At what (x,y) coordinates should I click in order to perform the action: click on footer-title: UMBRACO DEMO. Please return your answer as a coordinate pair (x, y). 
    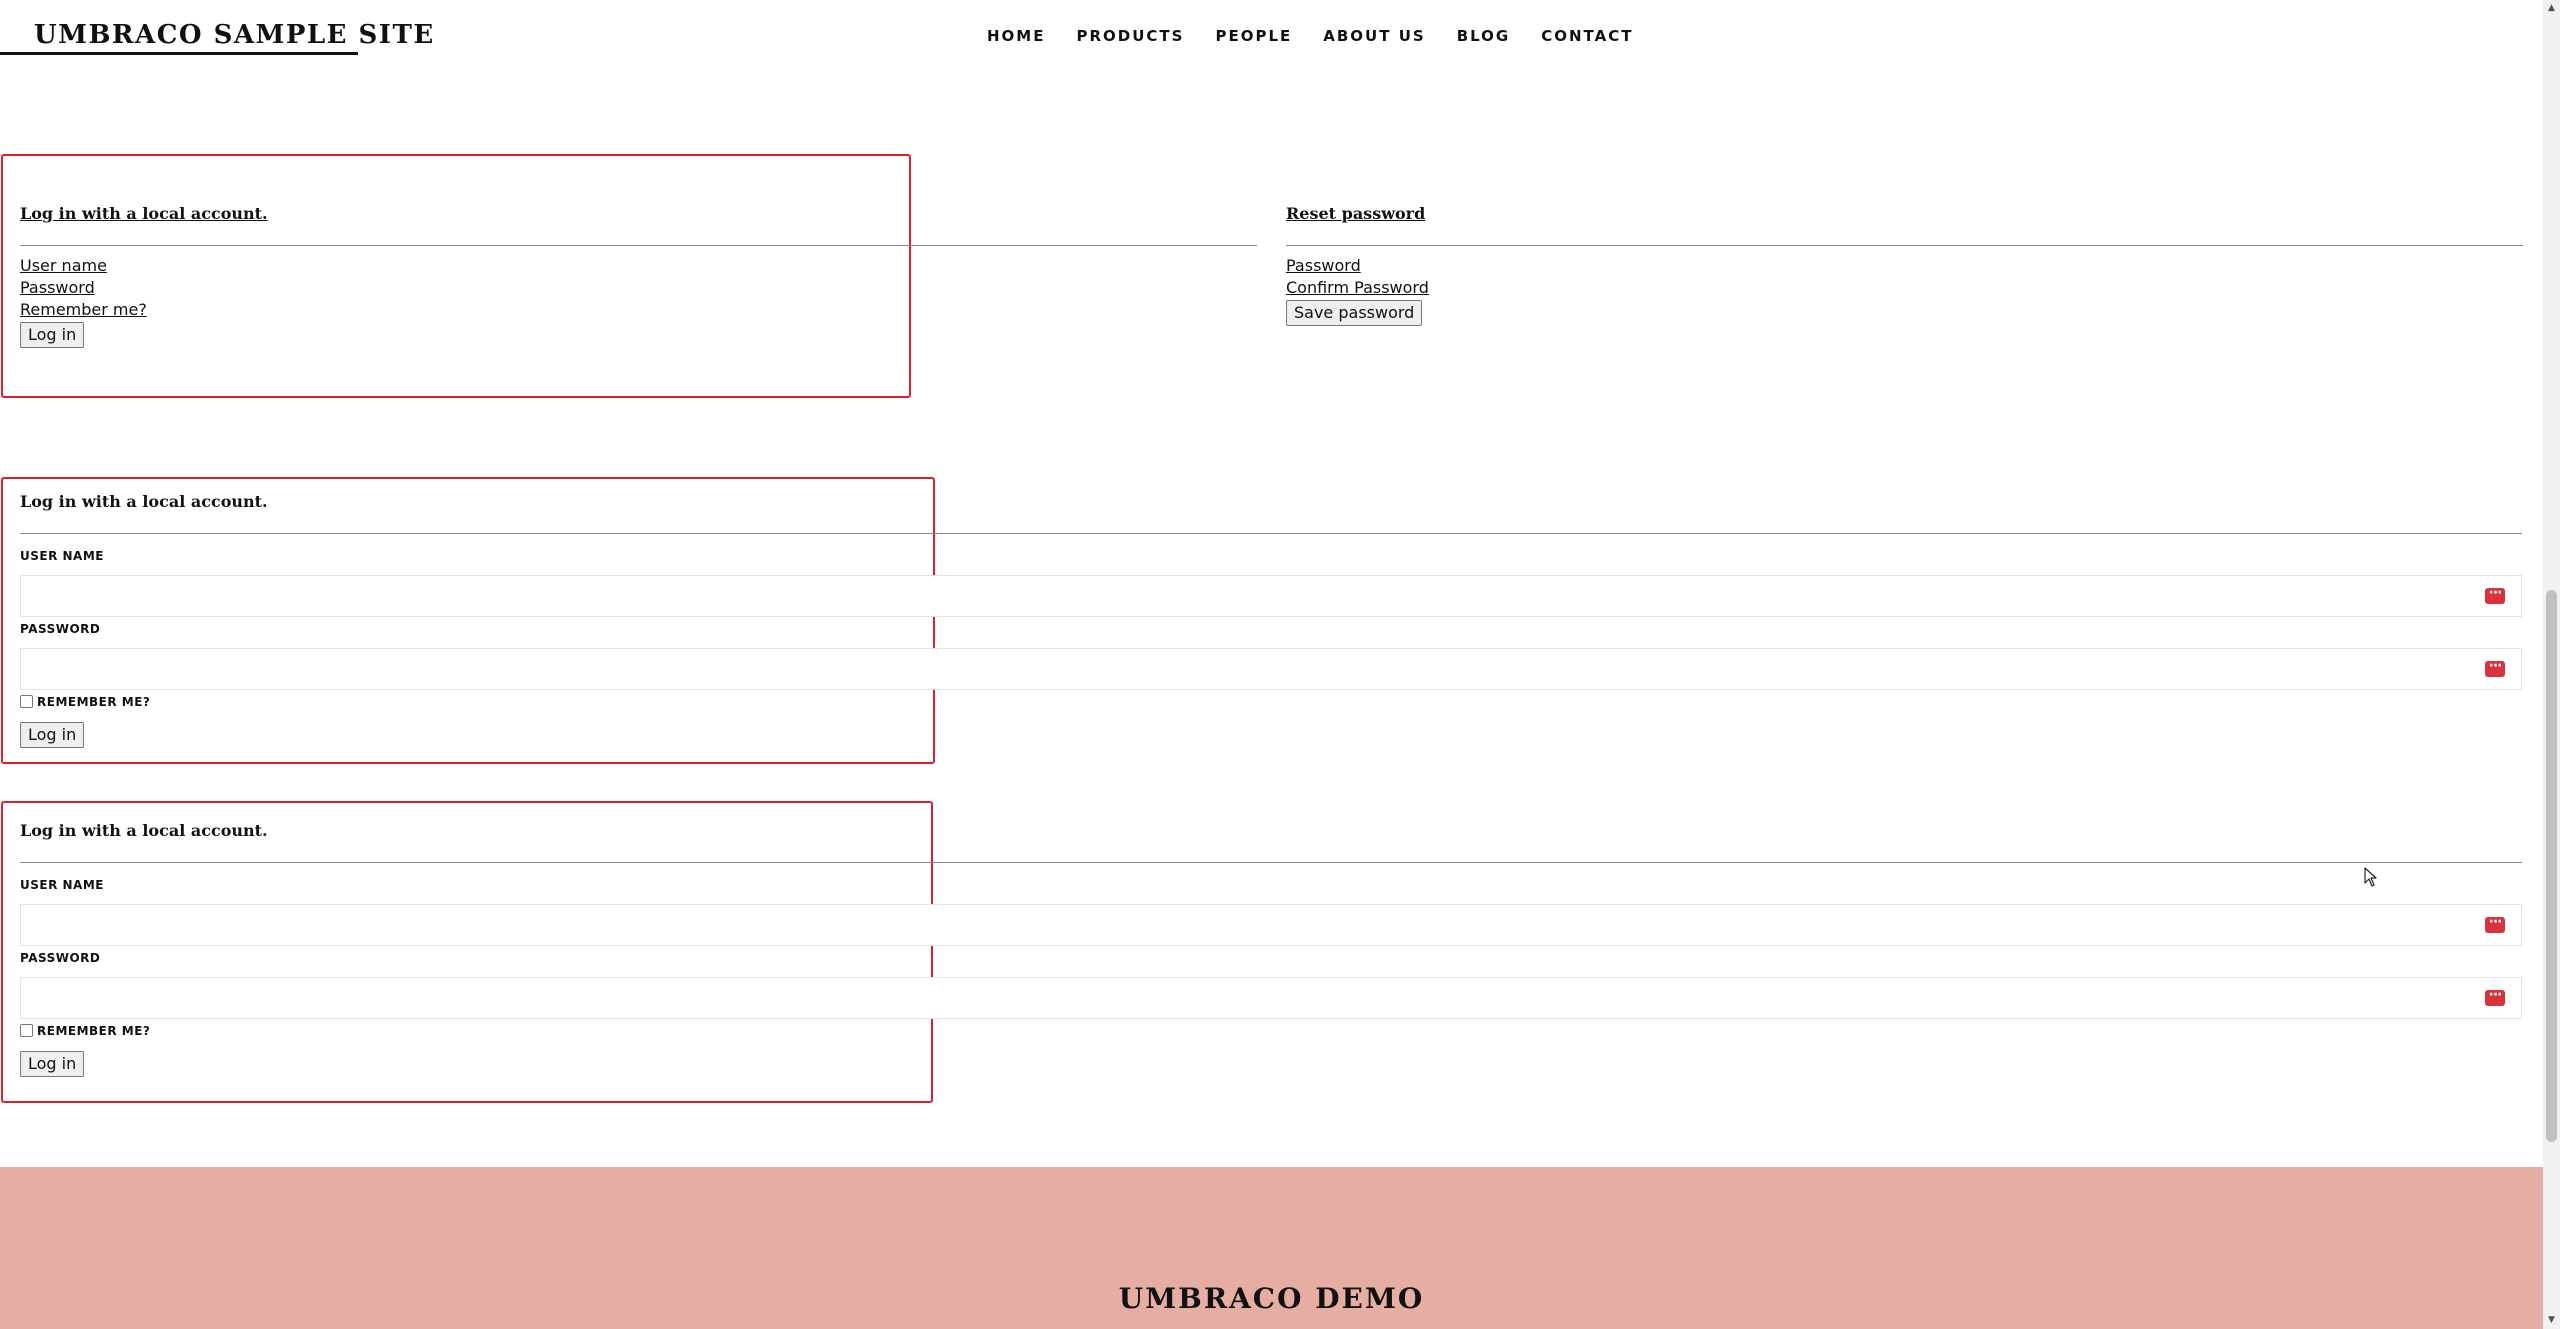
    Looking at the image, I should click on (1271, 1298).